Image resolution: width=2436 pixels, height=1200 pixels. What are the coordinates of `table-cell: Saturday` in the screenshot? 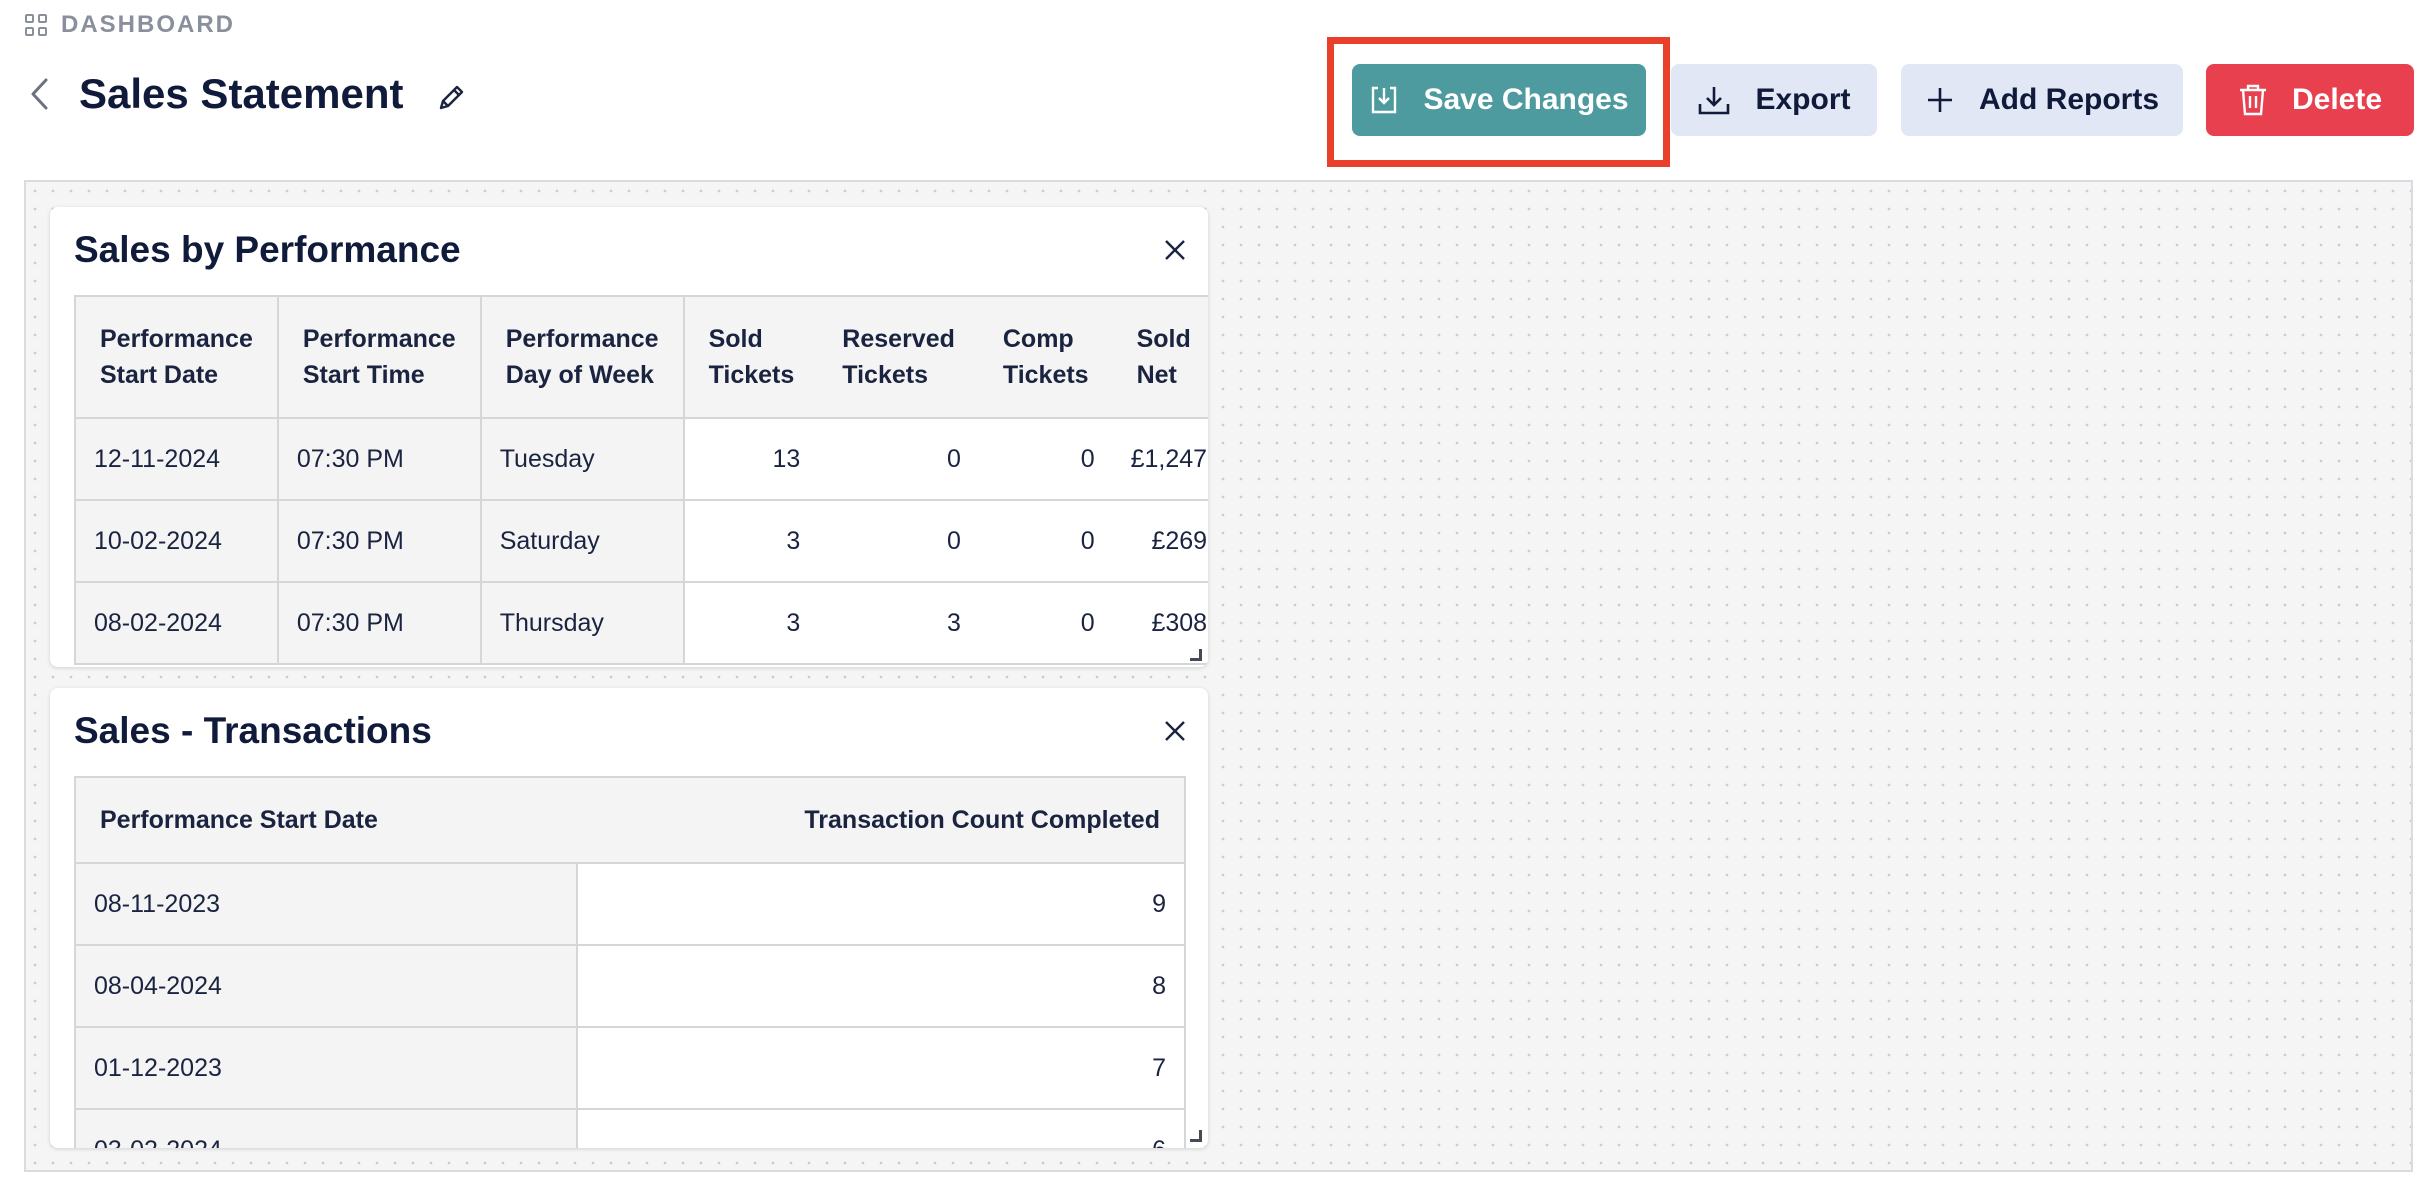 It's located at (582, 541).